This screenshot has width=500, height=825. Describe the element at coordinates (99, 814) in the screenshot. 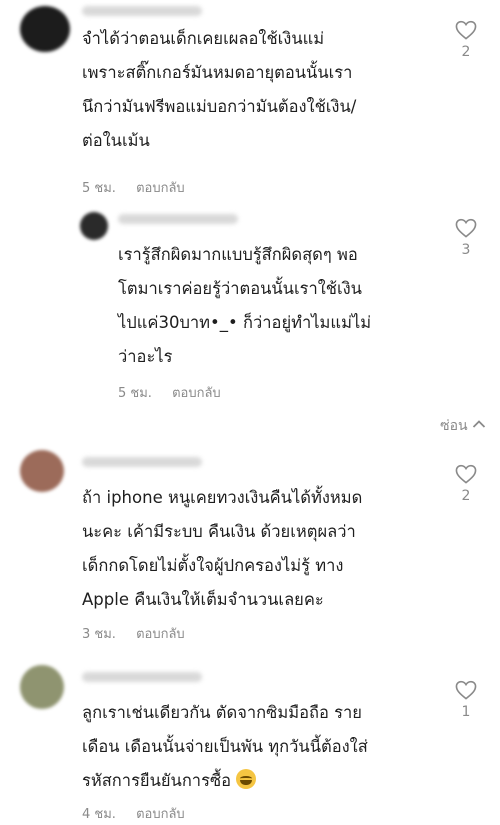

I see `timestamp: 4 ชม.` at that location.